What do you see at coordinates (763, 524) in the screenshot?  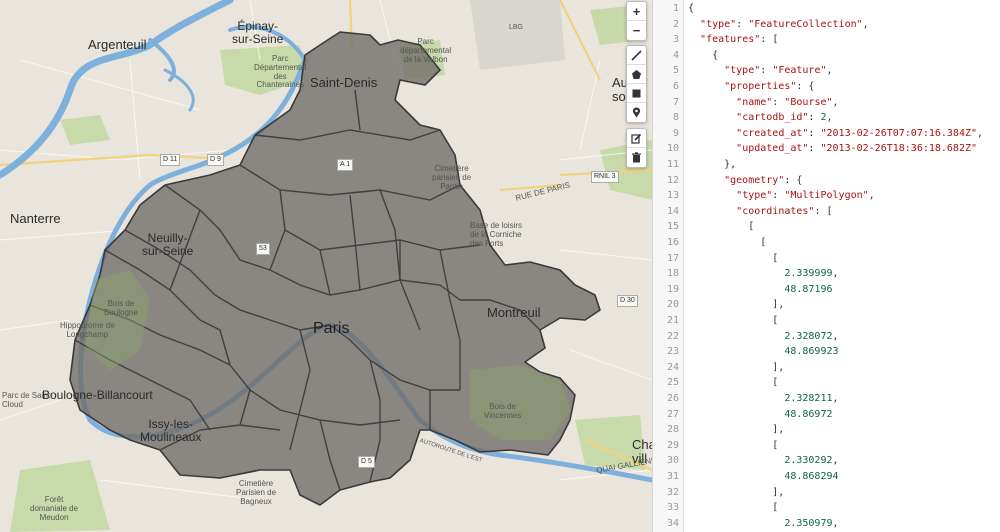 I see `code-line: 2.350979,` at bounding box center [763, 524].